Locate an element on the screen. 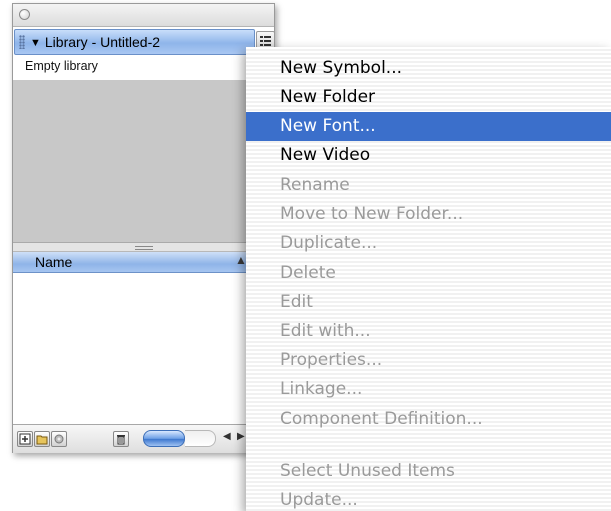  new-folder-button is located at coordinates (42, 439).